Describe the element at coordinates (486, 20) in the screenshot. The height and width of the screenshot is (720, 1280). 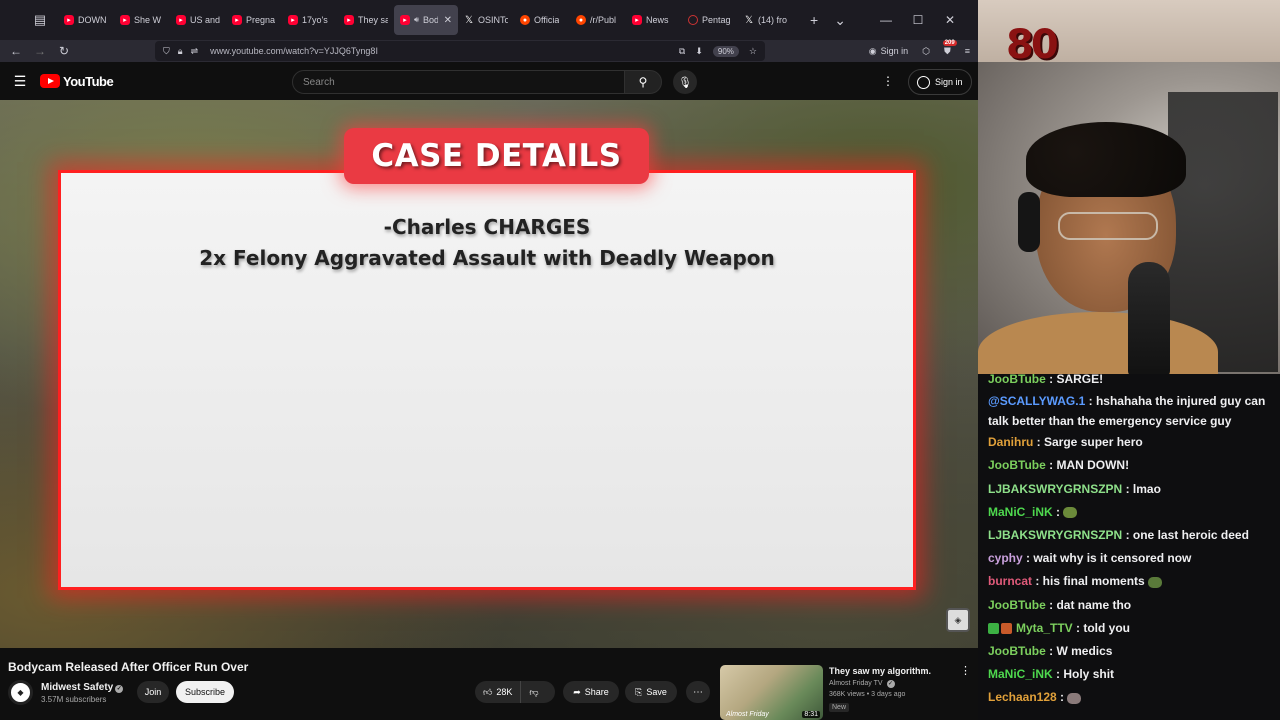
I see `browser-tab: 𝕏 OSINTo` at that location.